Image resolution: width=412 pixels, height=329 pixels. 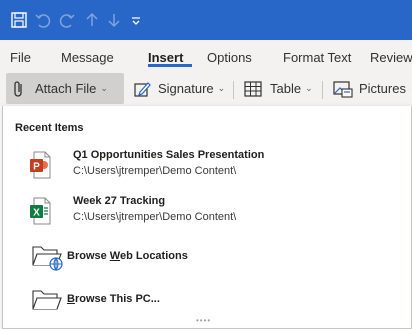 What do you see at coordinates (119, 201) in the screenshot?
I see `recent-item-title: Week 27 Tracking` at bounding box center [119, 201].